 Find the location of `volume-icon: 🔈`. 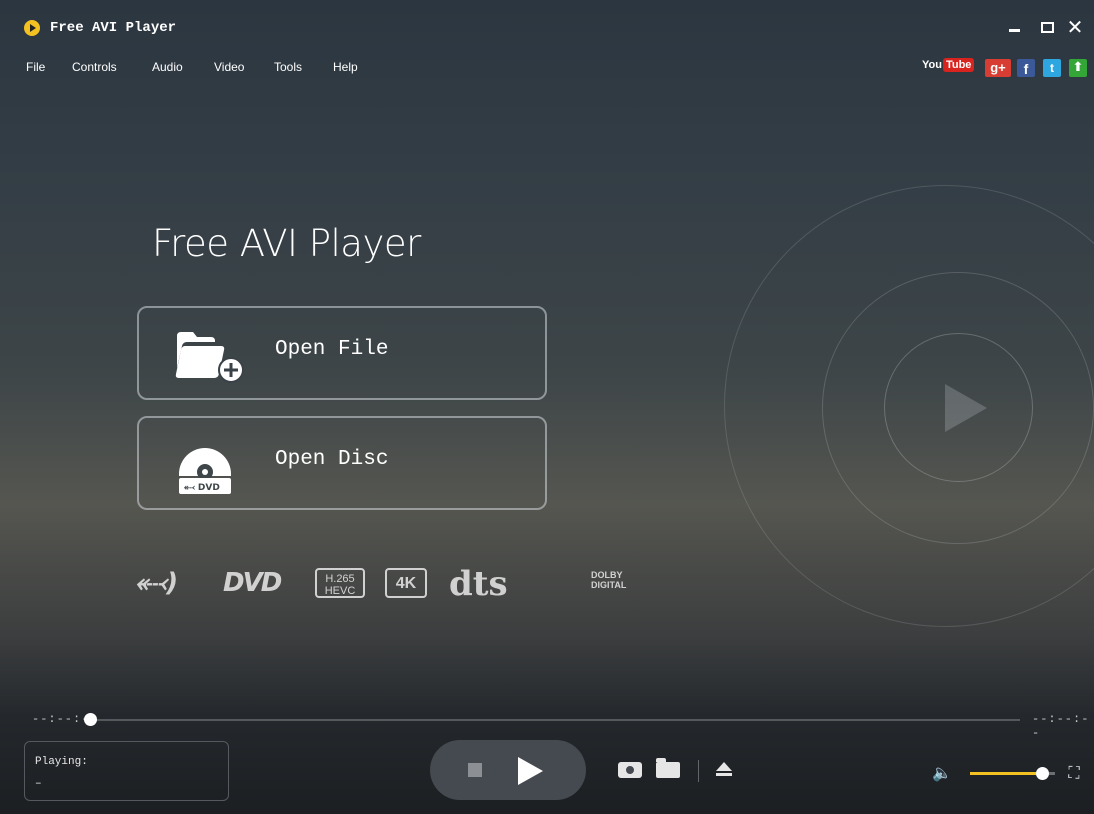

volume-icon: 🔈 is located at coordinates (942, 772).